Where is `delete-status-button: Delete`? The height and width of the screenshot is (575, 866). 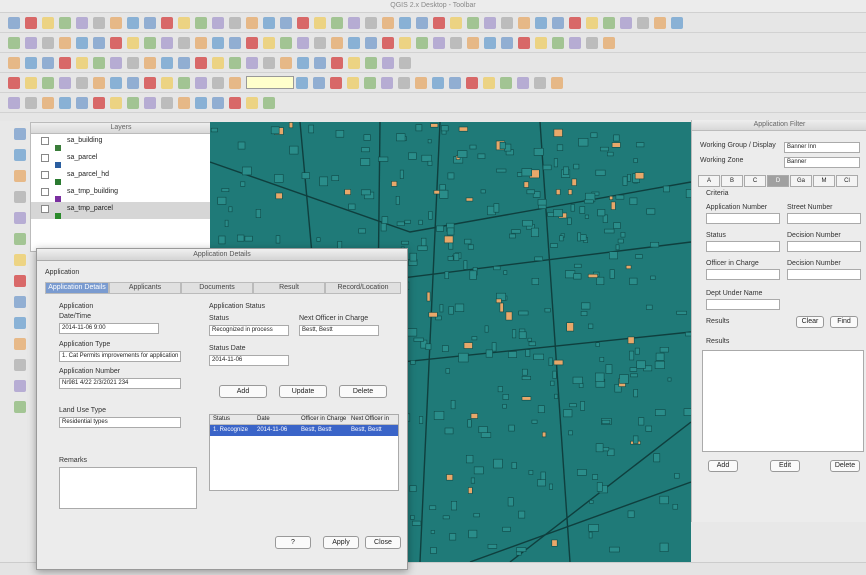
delete-status-button: Delete is located at coordinates (363, 391).